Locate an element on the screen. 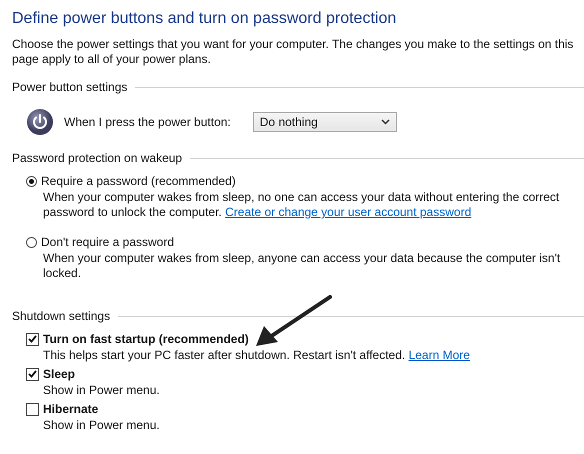 The image size is (584, 454). option-description: This helps start your PC faster after shutdown. Restart isn't affected. Learn More is located at coordinates (257, 355).